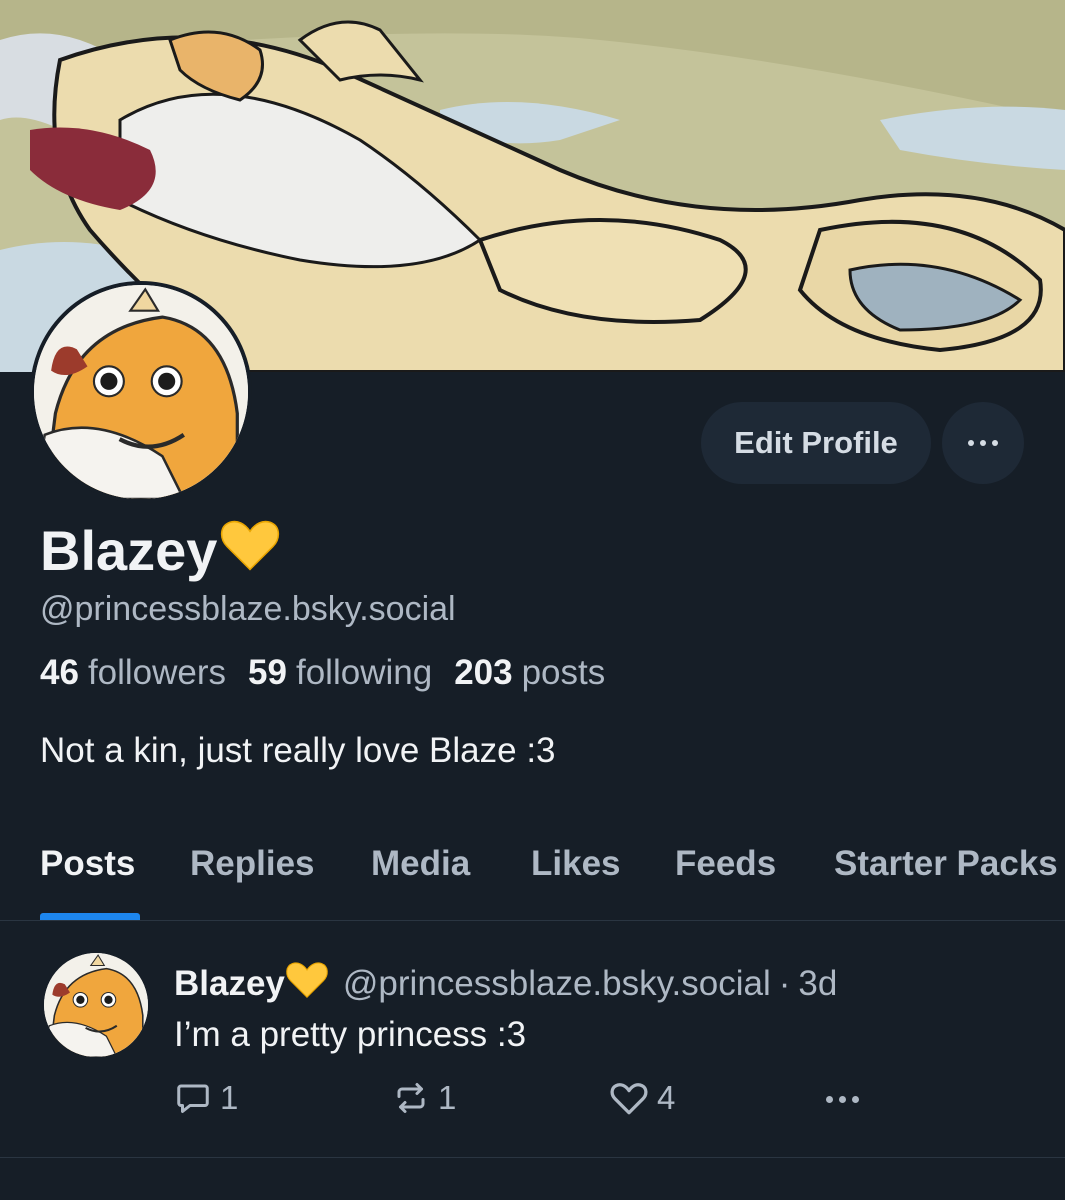 The height and width of the screenshot is (1200, 1065). I want to click on profile-avatar, so click(141, 392).